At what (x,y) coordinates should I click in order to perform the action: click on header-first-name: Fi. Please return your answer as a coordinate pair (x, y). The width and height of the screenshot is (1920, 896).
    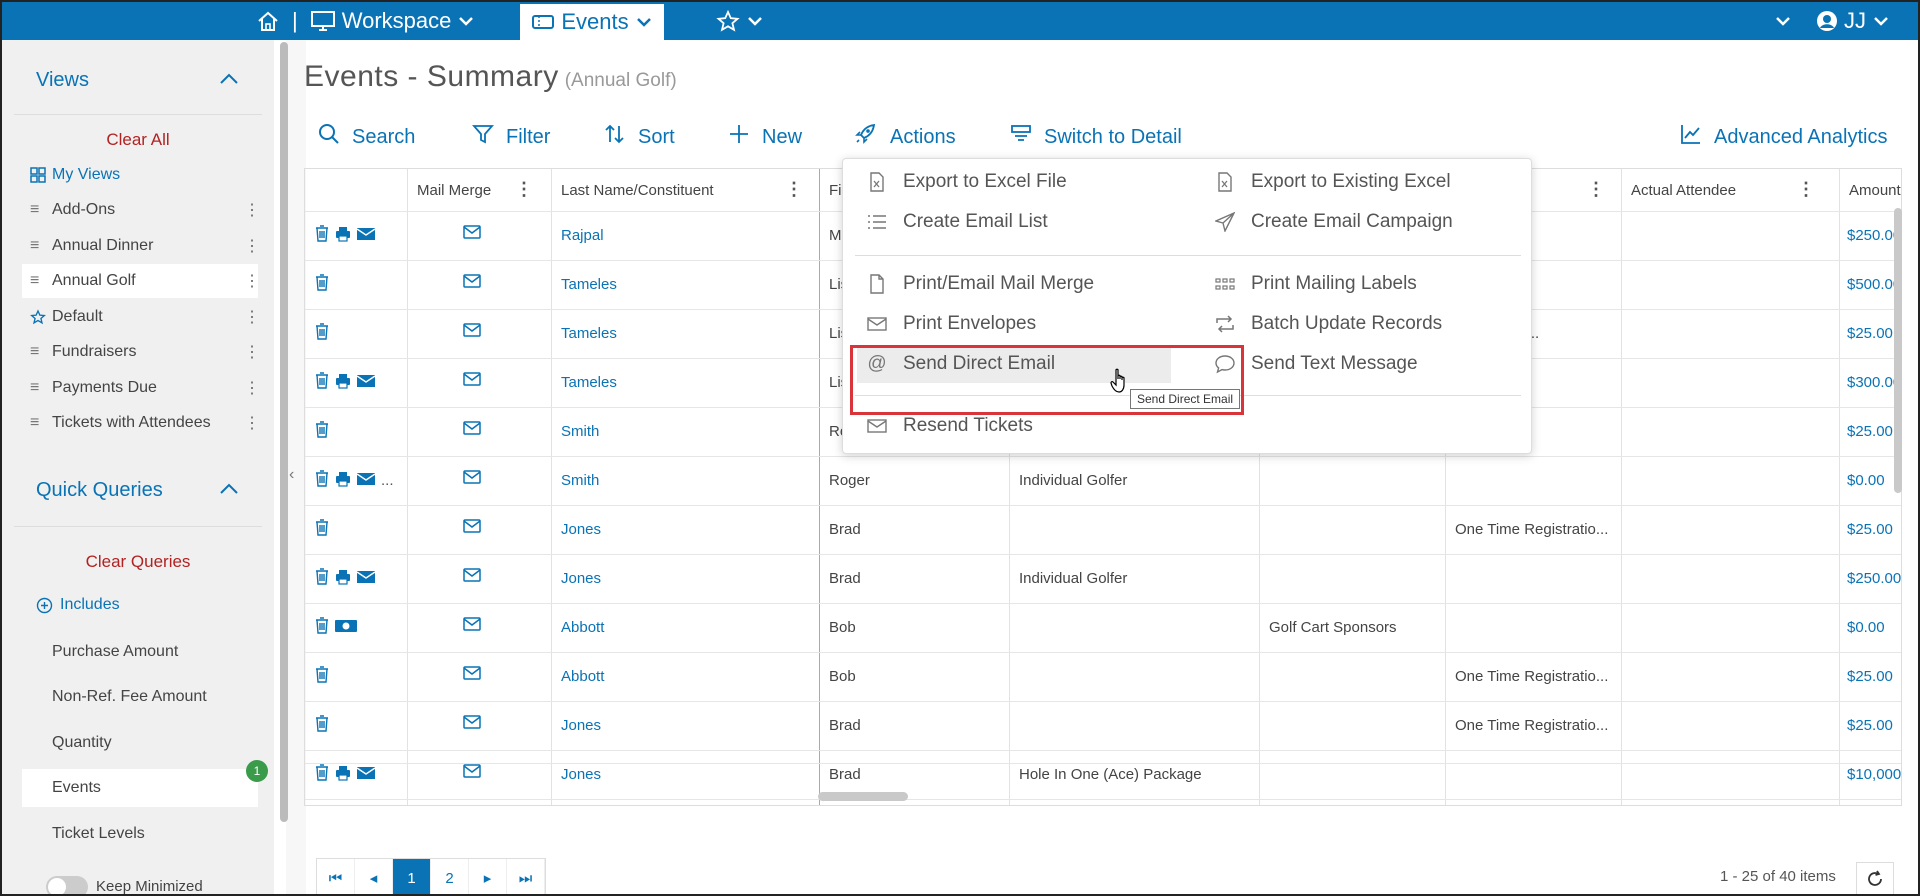
    Looking at the image, I should click on (830, 190).